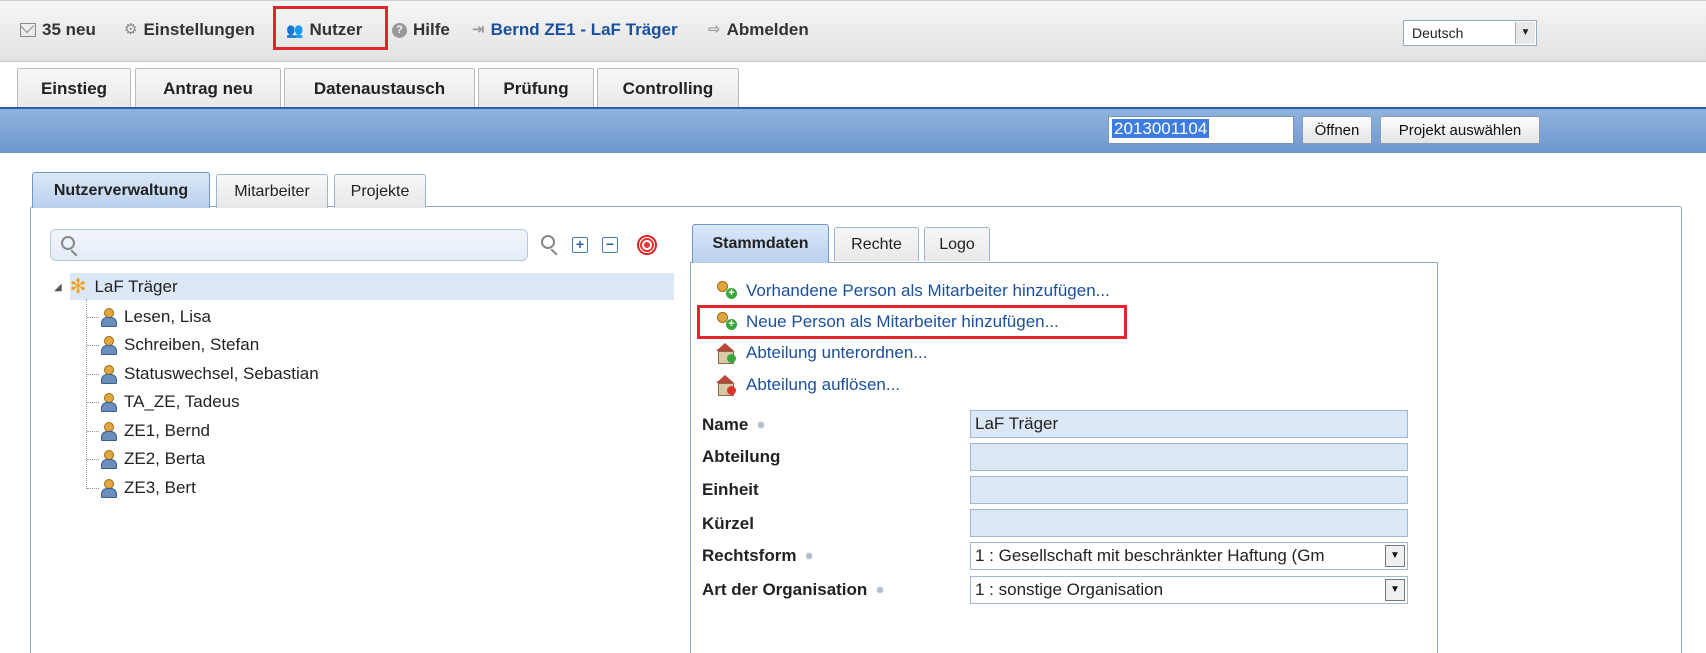  I want to click on login-arrow-icon: ⇥, so click(478, 29).